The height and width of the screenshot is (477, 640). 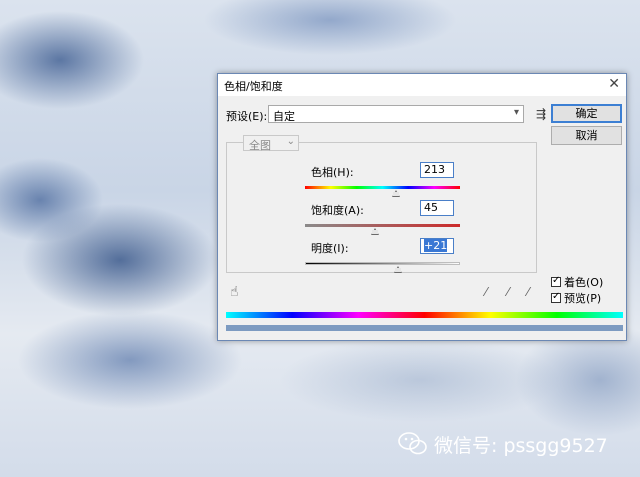 What do you see at coordinates (586, 113) in the screenshot?
I see `ok-button: 确定` at bounding box center [586, 113].